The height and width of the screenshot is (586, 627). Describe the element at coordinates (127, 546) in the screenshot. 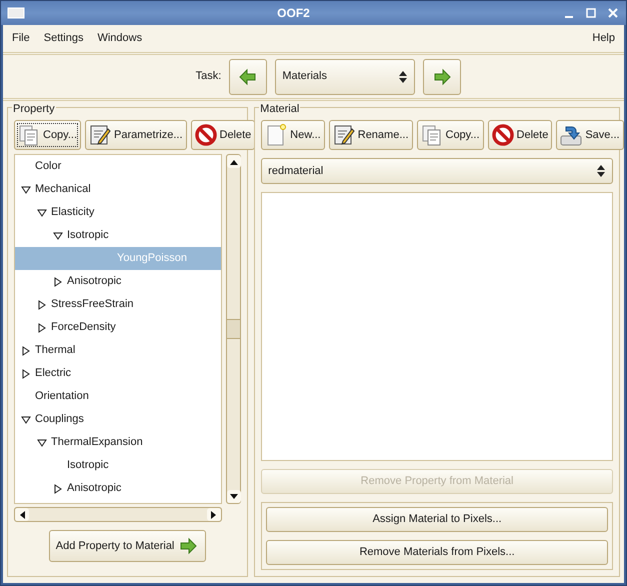

I see `add-property-button: Add Property to Material` at that location.